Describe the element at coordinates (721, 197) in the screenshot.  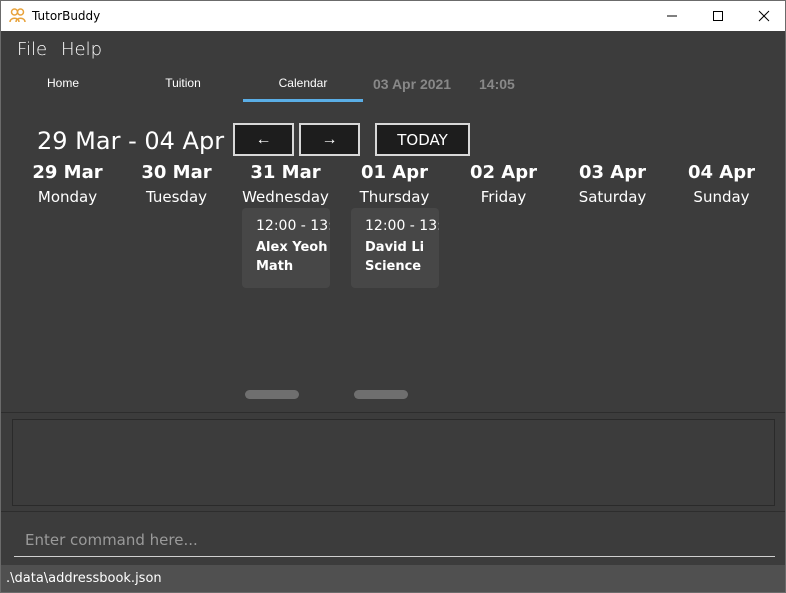
I see `day-name: Sunday` at that location.